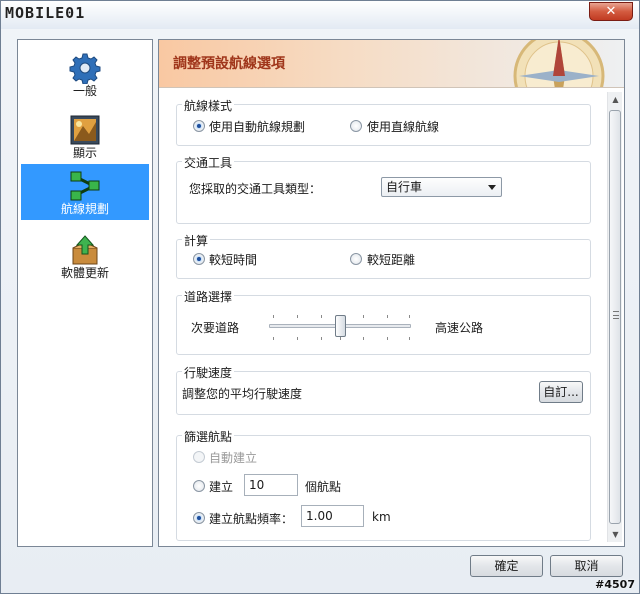  Describe the element at coordinates (208, 105) in the screenshot. I see `route-style-title: 航線樣式` at that location.